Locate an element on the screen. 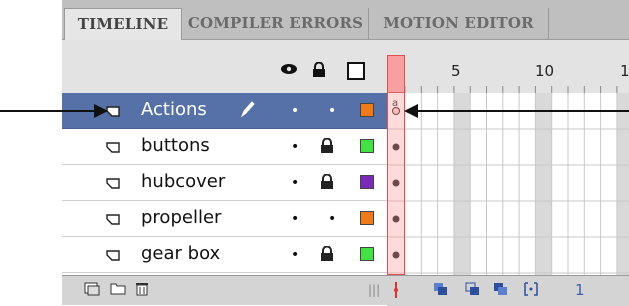 The image size is (629, 306). center-frame-icon is located at coordinates (396, 292).